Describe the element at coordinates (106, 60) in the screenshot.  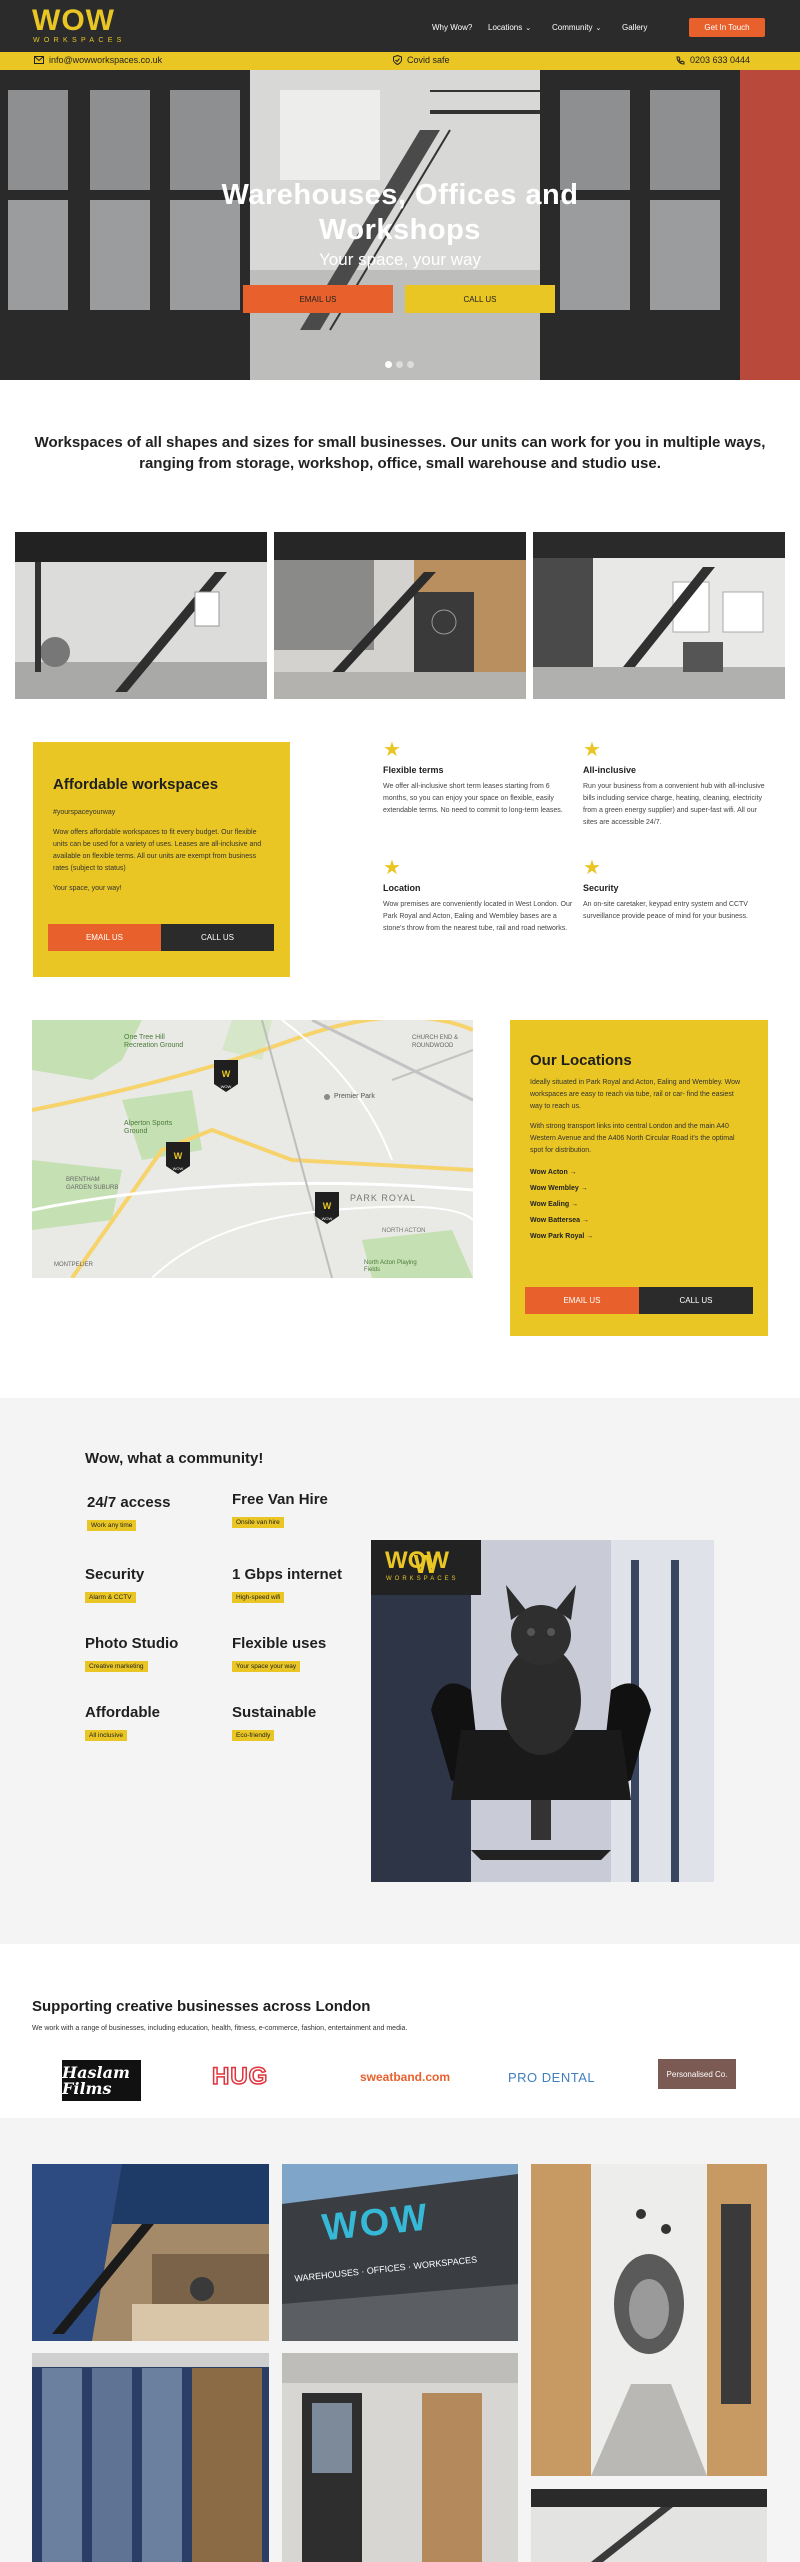
I see `email-text: info@wowworkspaces.co.uk` at that location.